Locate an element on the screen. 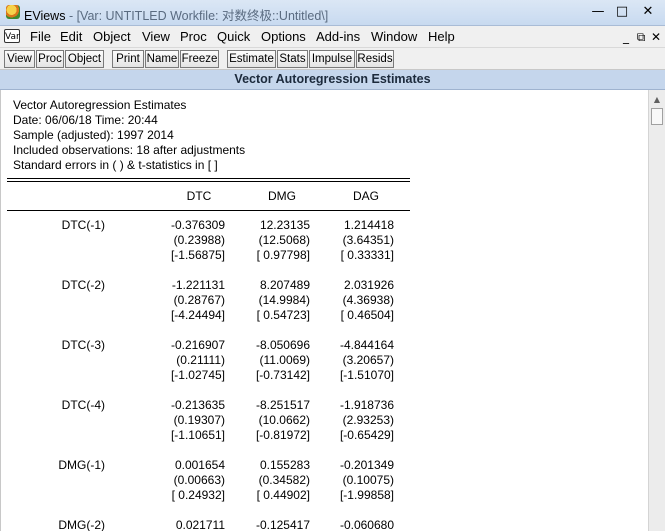  coefficient-cell: 0.155283 is located at coordinates (284, 465).